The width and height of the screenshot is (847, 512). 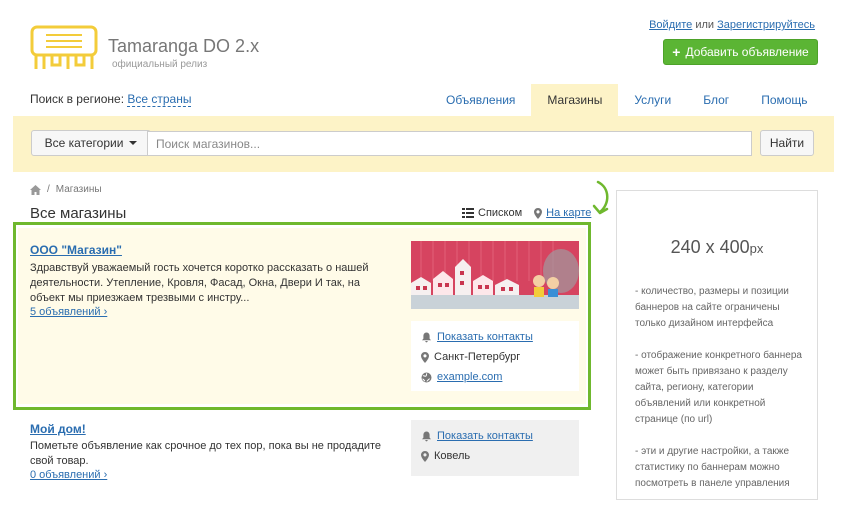 What do you see at coordinates (76, 250) in the screenshot?
I see `shop-title-link: ООО "Магазин"` at bounding box center [76, 250].